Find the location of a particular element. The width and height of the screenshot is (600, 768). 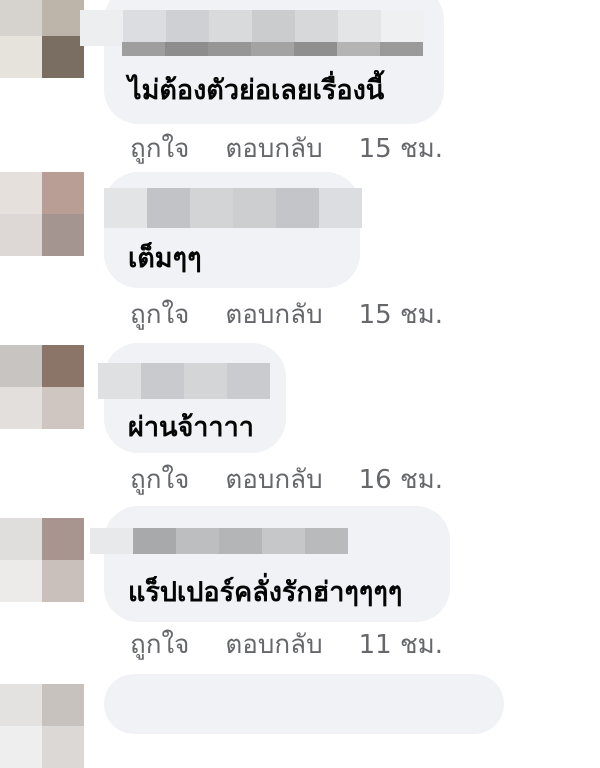

comment-text: เต็มๆๆ is located at coordinates (165, 258).